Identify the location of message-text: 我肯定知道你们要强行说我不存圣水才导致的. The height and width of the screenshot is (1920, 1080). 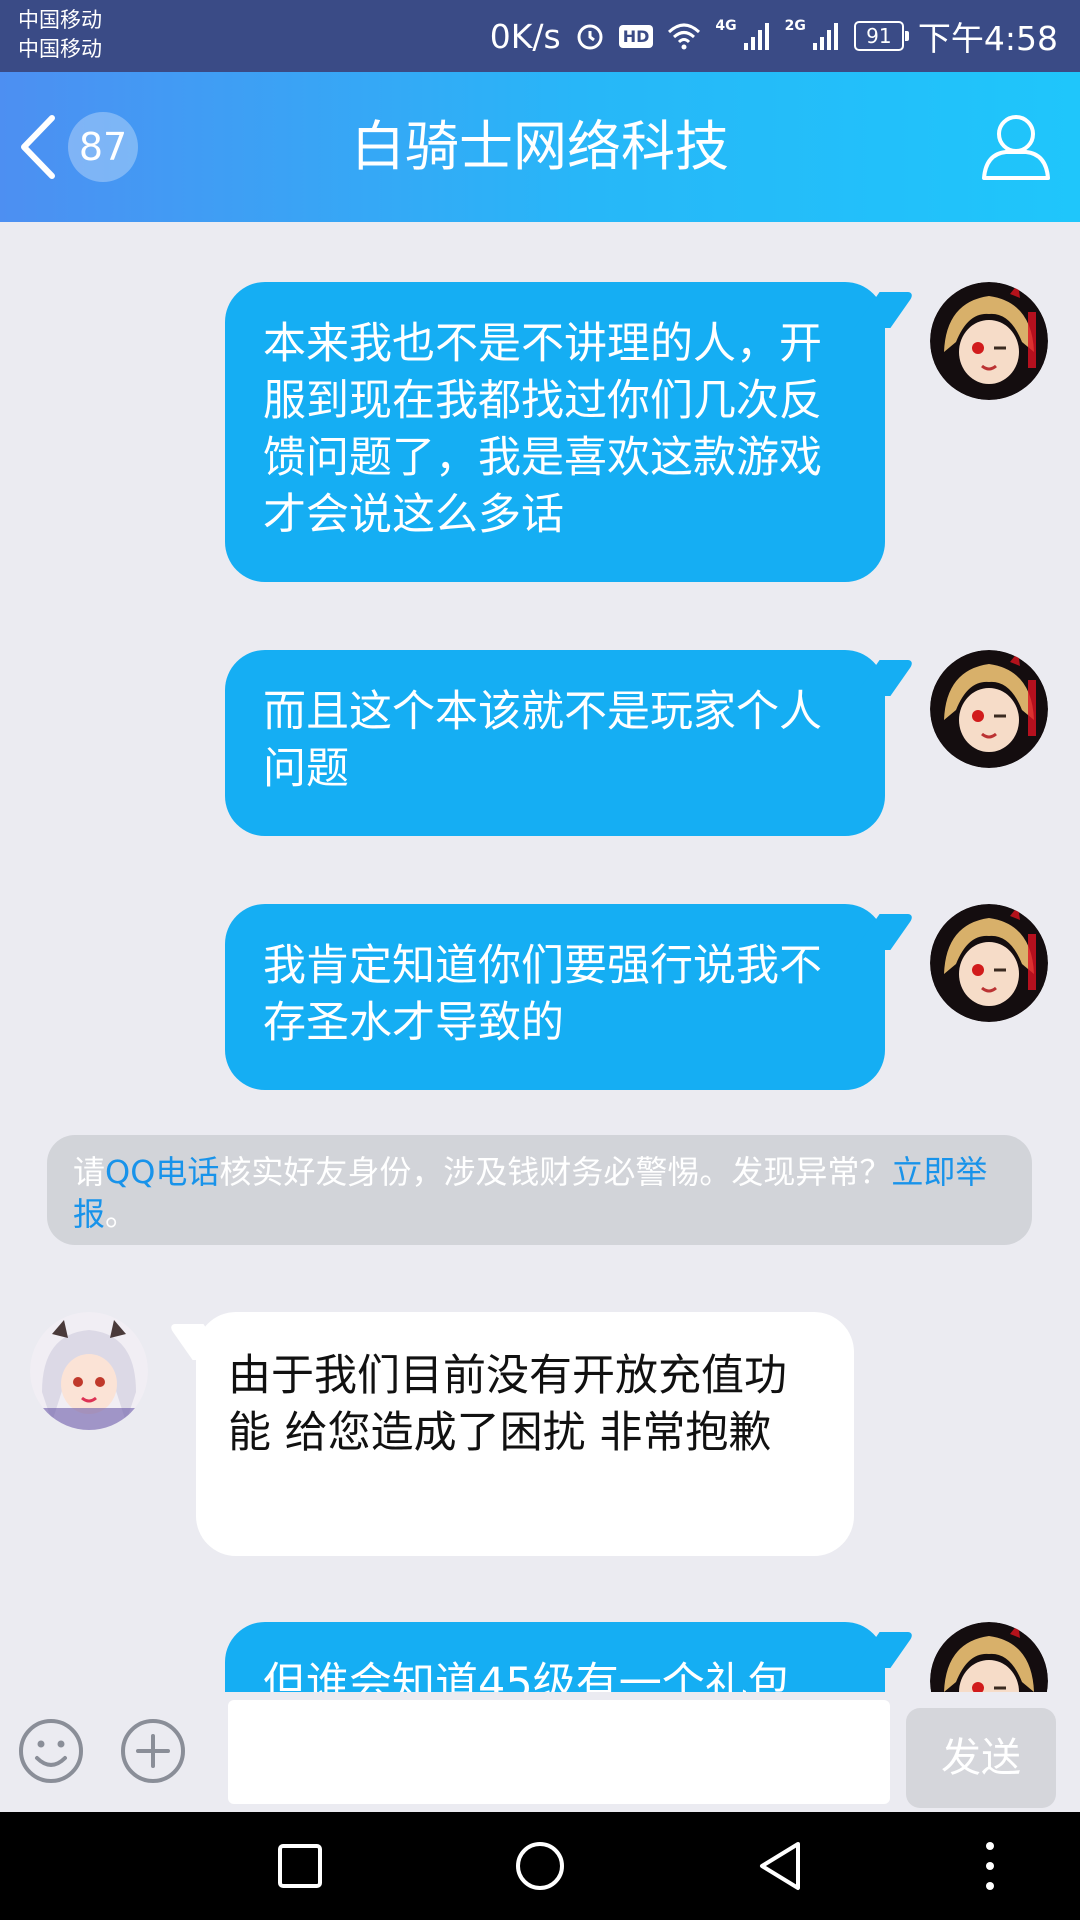
(542, 994).